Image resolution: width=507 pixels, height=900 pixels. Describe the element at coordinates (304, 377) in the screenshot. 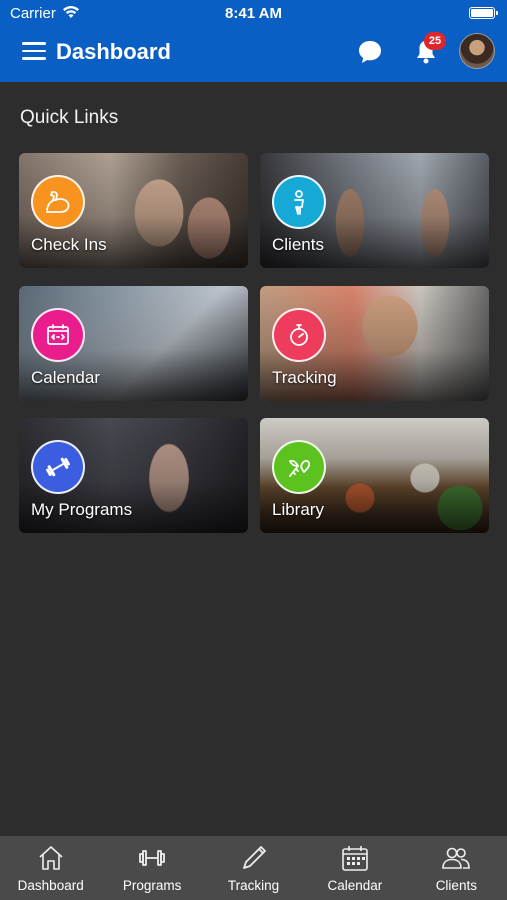

I see `quick-link-label: Tracking` at that location.